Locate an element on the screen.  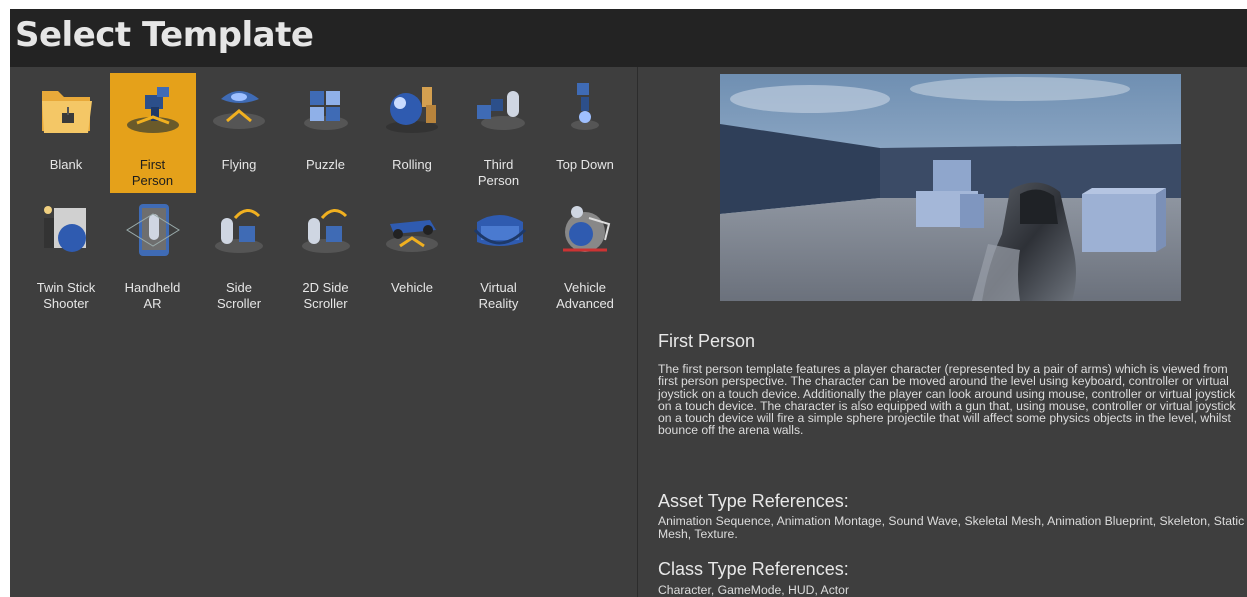
class-refs-heading: Class Type References: is located at coordinates (753, 569).